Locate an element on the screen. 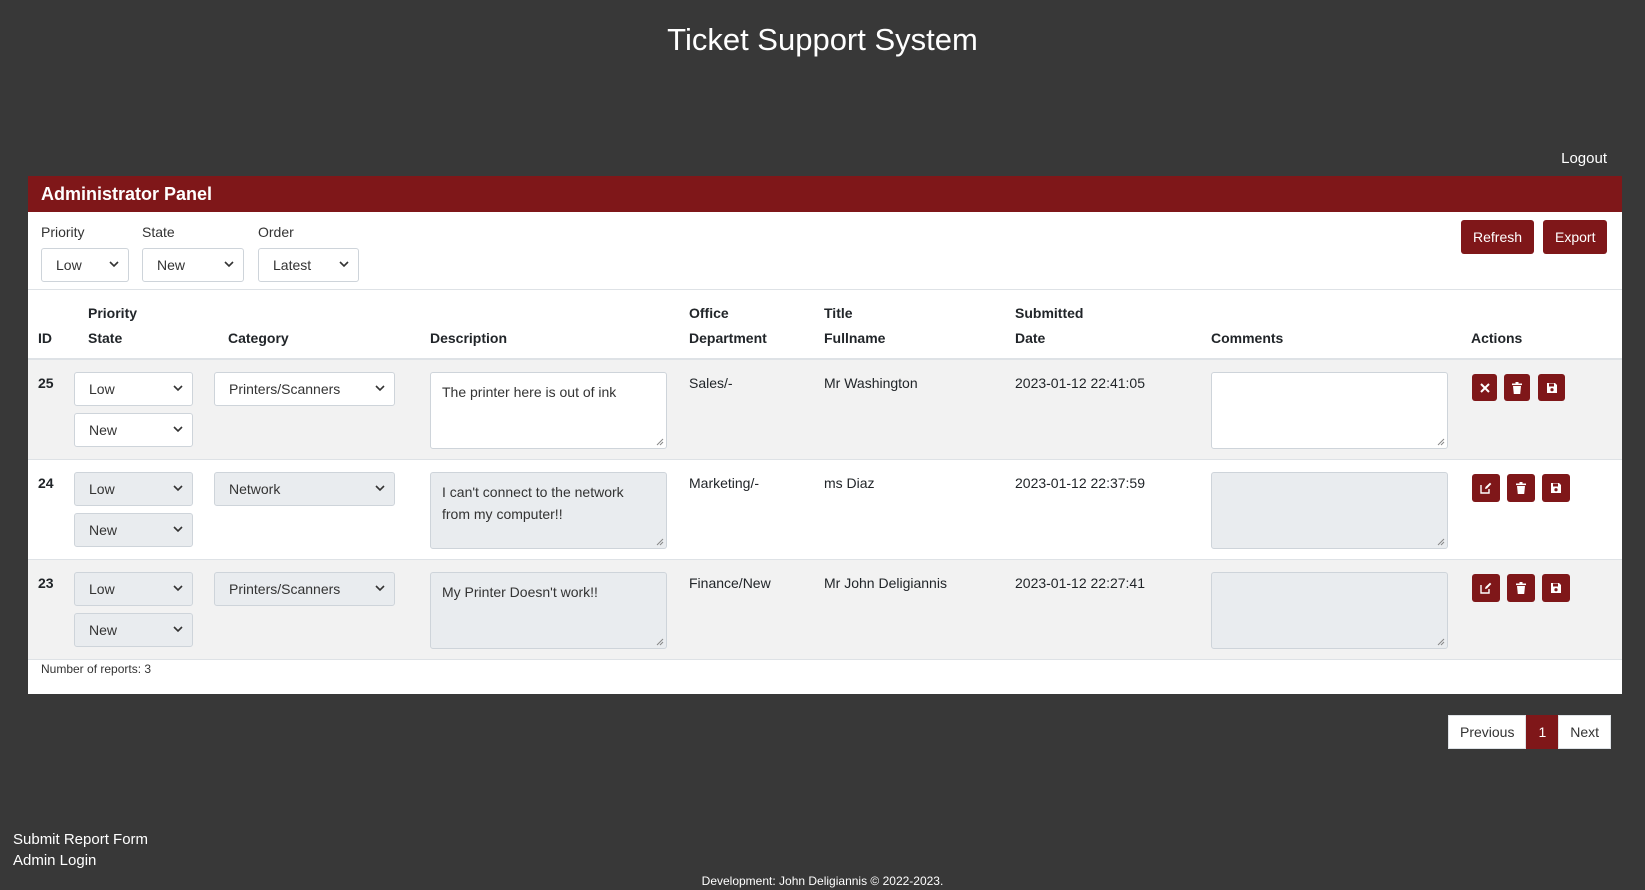 This screenshot has width=1645, height=890. submitted-date: 2023-01-12 22:37:59 is located at coordinates (1080, 483).